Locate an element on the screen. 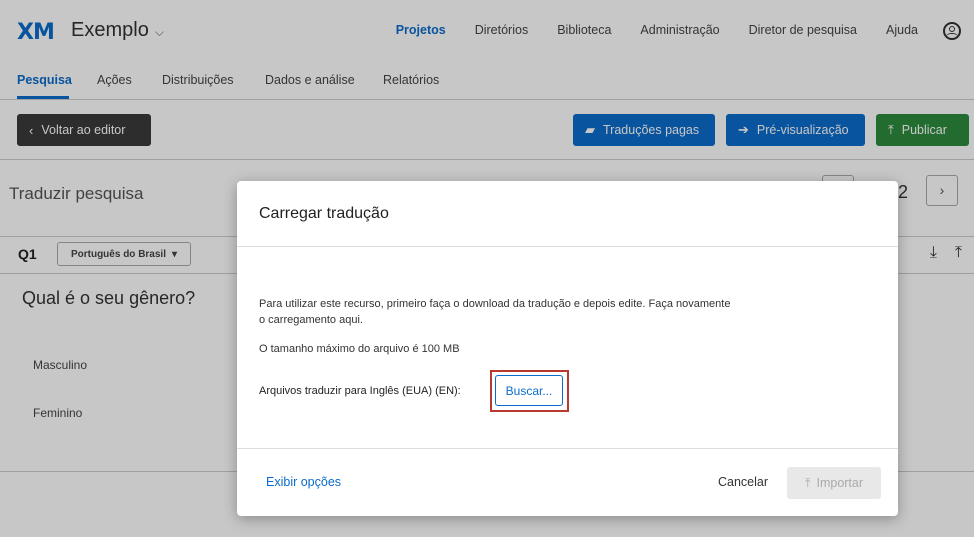  import-label: Importar is located at coordinates (840, 483).